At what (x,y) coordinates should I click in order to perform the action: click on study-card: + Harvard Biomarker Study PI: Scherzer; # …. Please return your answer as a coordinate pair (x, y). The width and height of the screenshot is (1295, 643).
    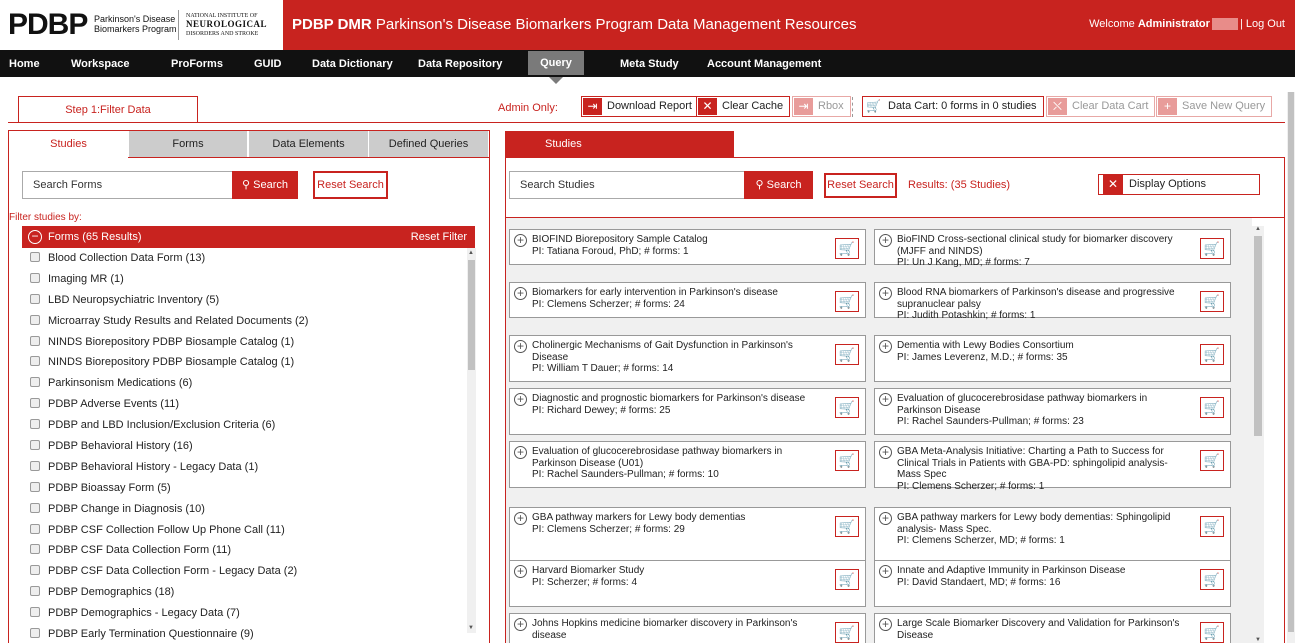
    Looking at the image, I should click on (687, 583).